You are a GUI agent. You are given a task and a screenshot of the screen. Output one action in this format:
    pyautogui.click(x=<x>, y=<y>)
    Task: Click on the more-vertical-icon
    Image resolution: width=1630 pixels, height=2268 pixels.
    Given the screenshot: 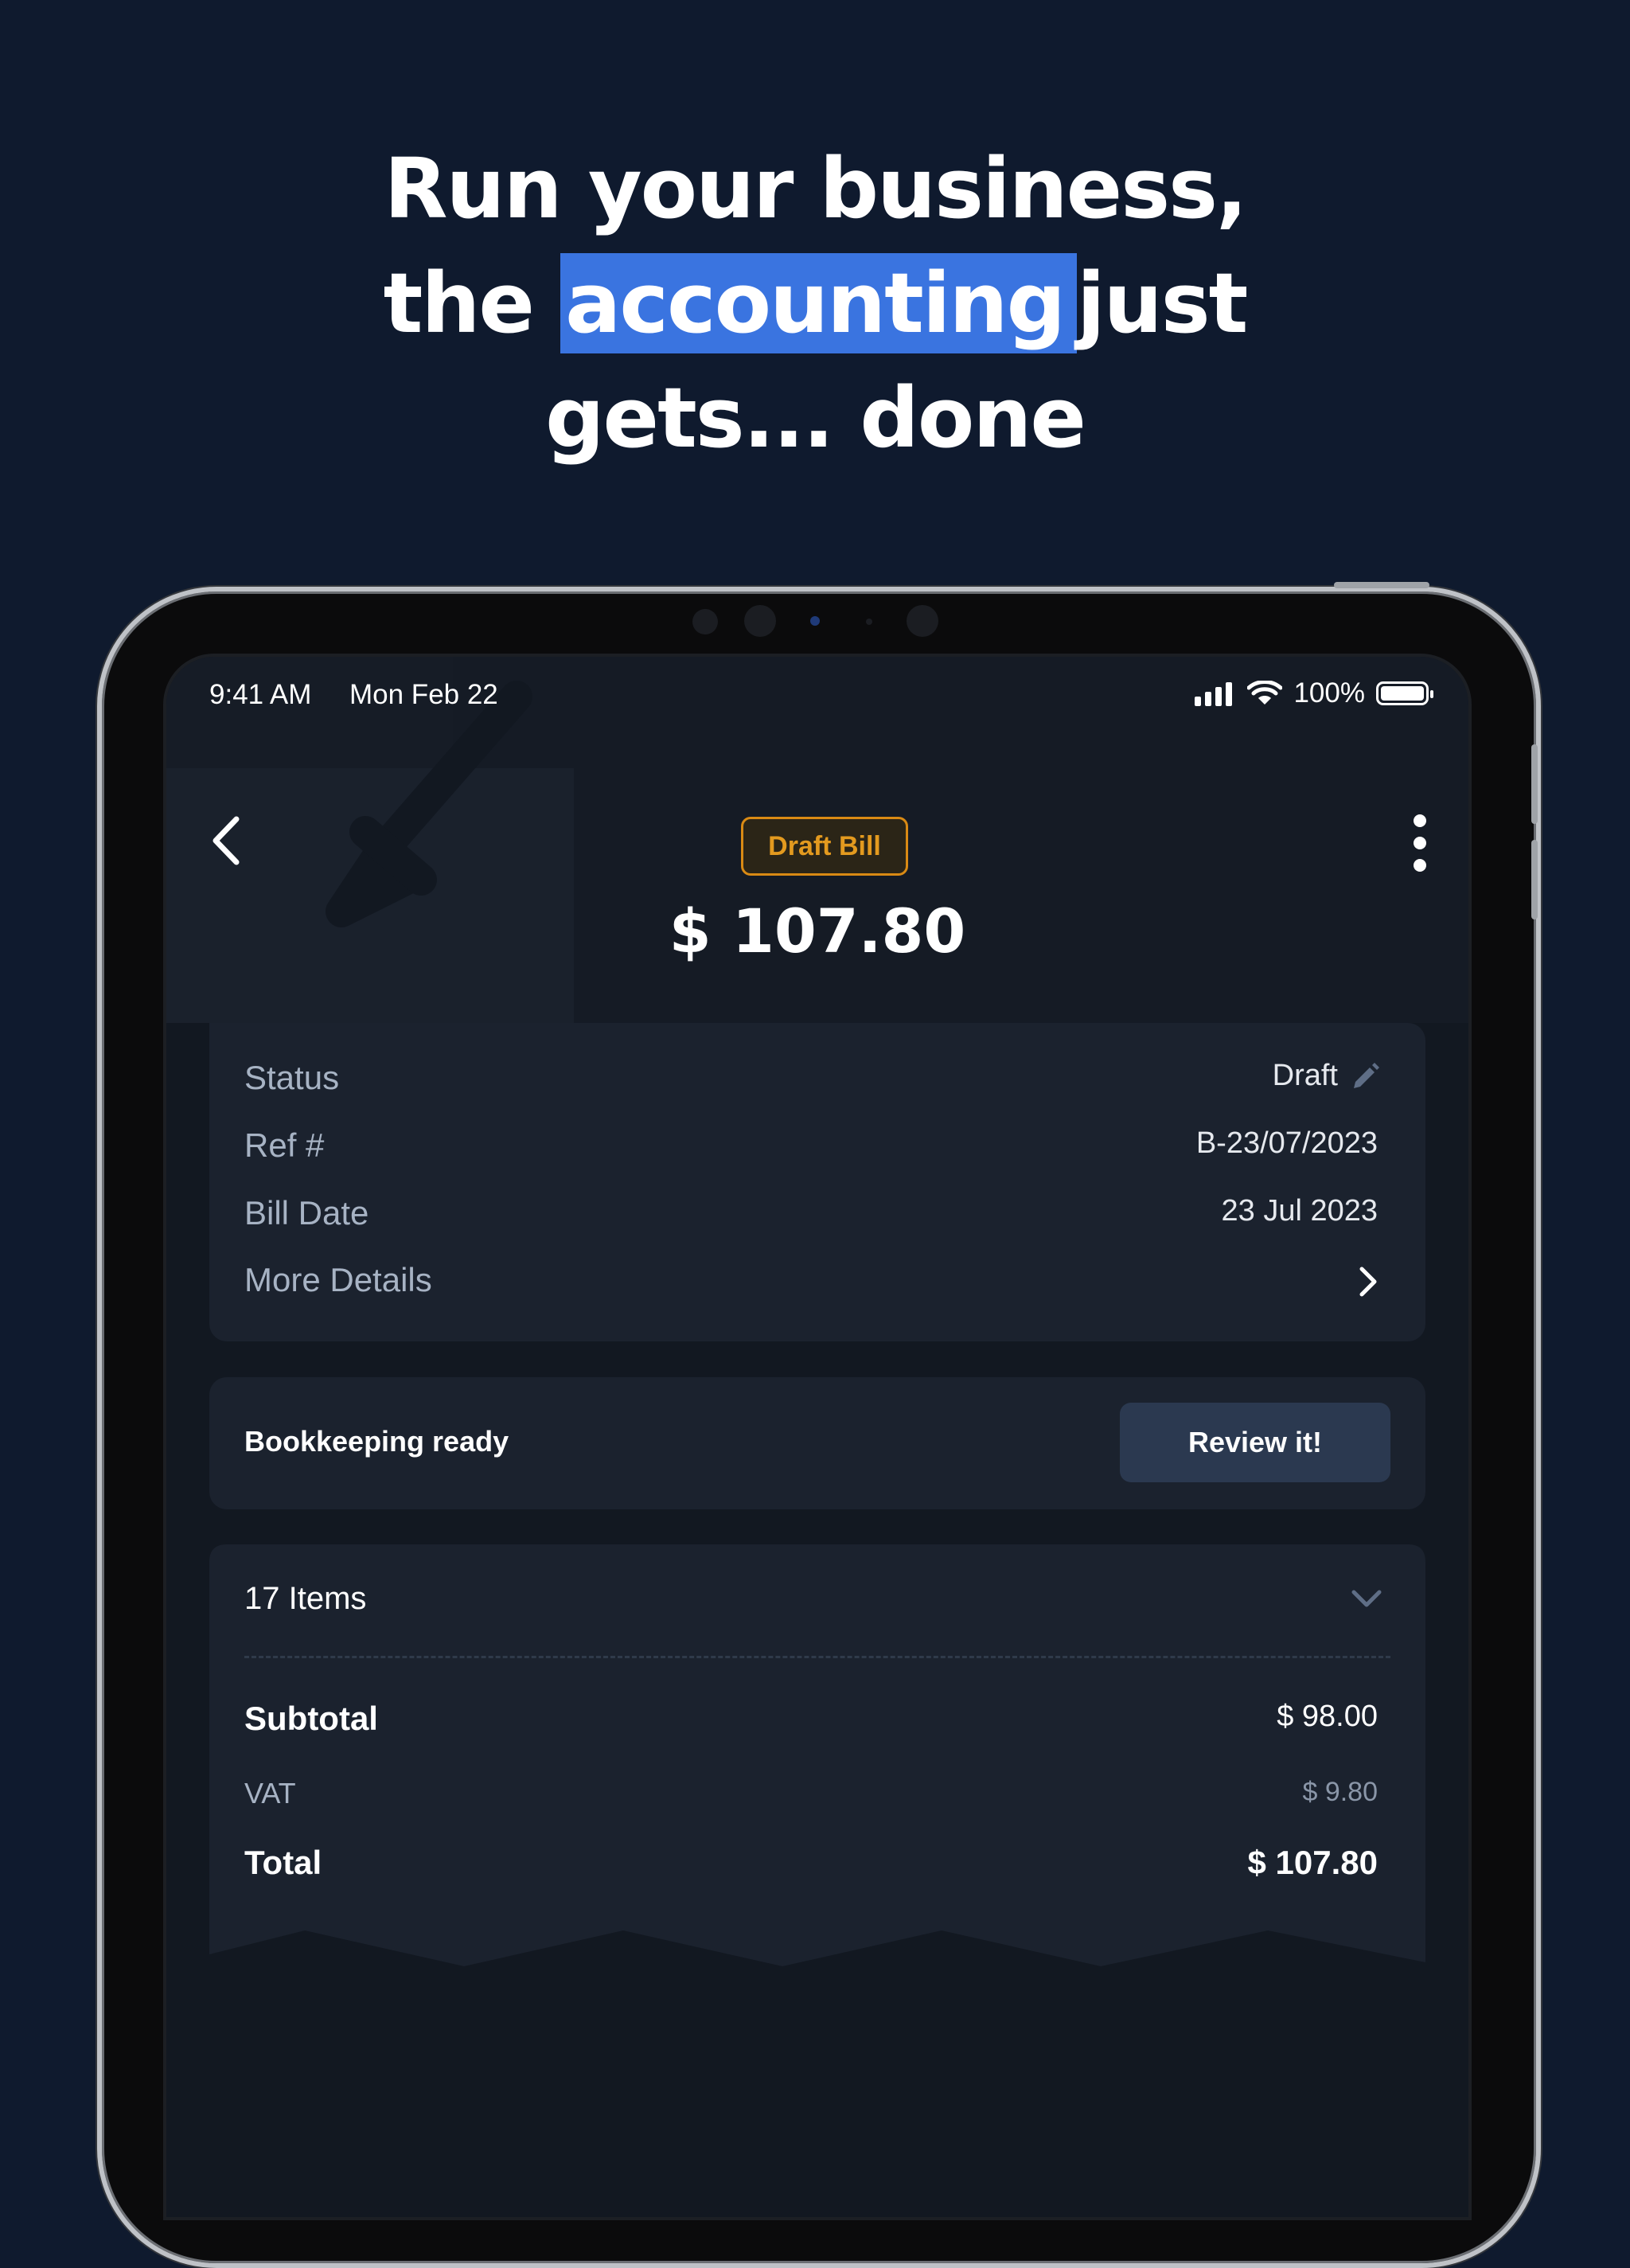 What is the action you would take?
    pyautogui.click(x=1420, y=843)
    